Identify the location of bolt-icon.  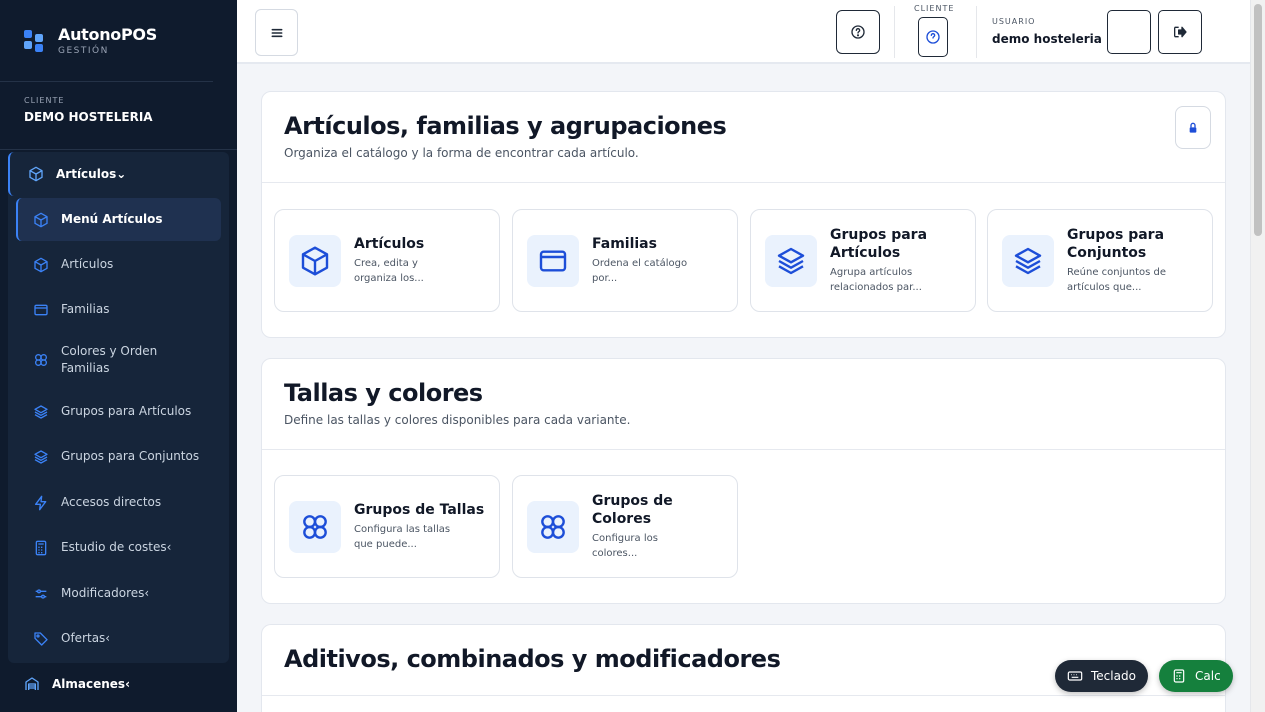
(41, 503).